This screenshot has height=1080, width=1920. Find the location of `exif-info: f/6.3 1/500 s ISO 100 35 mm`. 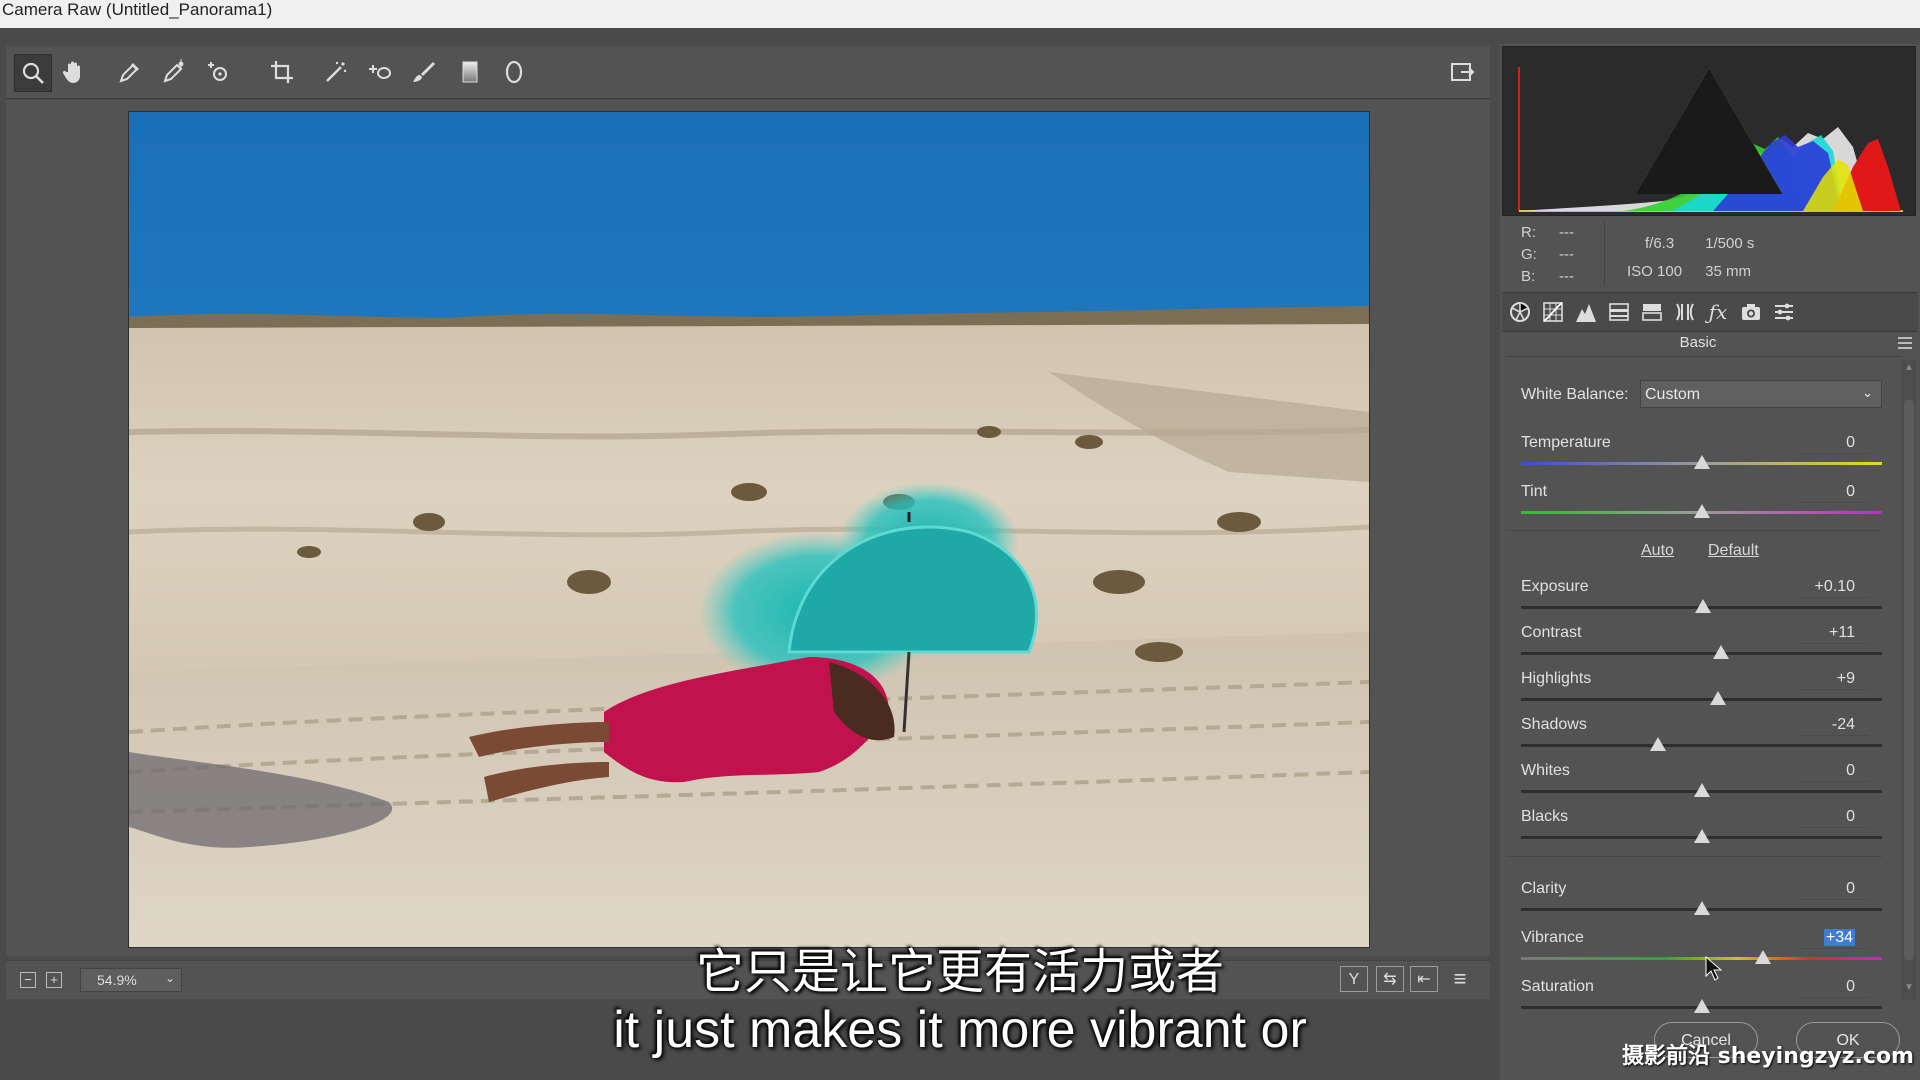

exif-info: f/6.3 1/500 s ISO 100 35 mm is located at coordinates (1690, 258).